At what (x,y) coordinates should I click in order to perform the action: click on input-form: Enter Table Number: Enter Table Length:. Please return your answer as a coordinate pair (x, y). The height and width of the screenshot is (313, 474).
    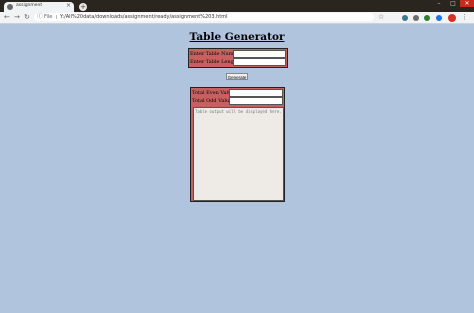
    Looking at the image, I should click on (238, 58).